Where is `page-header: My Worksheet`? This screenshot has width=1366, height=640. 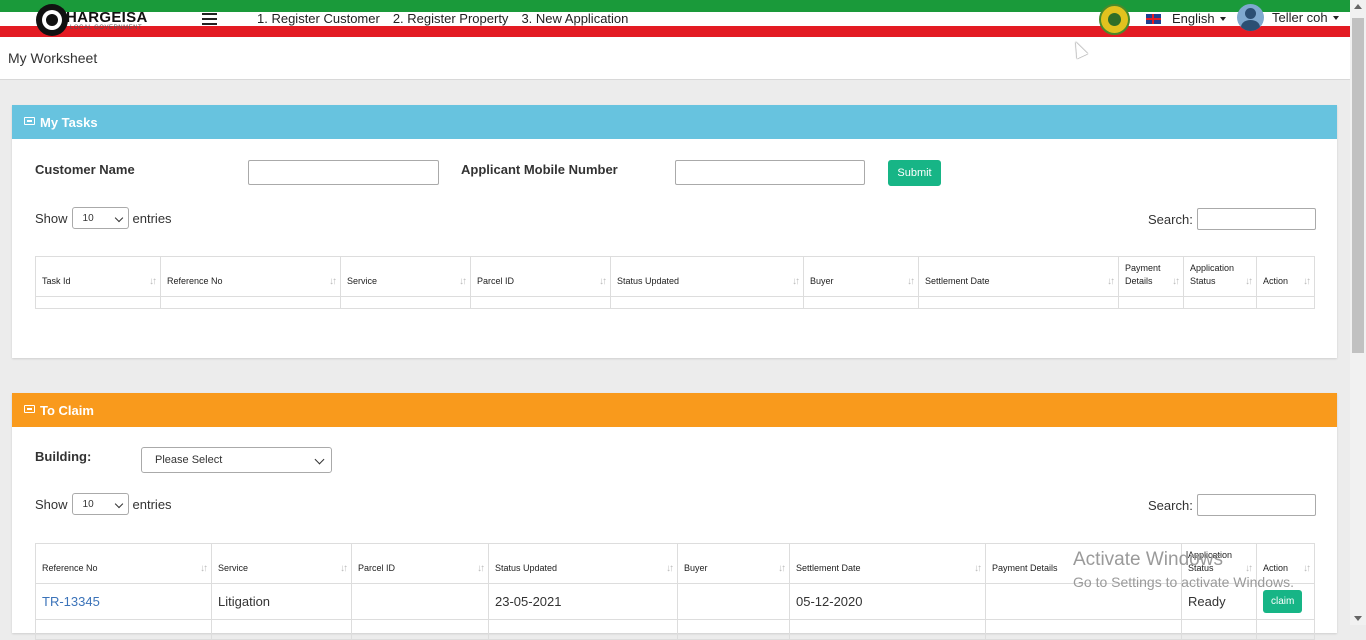 page-header: My Worksheet is located at coordinates (675, 59).